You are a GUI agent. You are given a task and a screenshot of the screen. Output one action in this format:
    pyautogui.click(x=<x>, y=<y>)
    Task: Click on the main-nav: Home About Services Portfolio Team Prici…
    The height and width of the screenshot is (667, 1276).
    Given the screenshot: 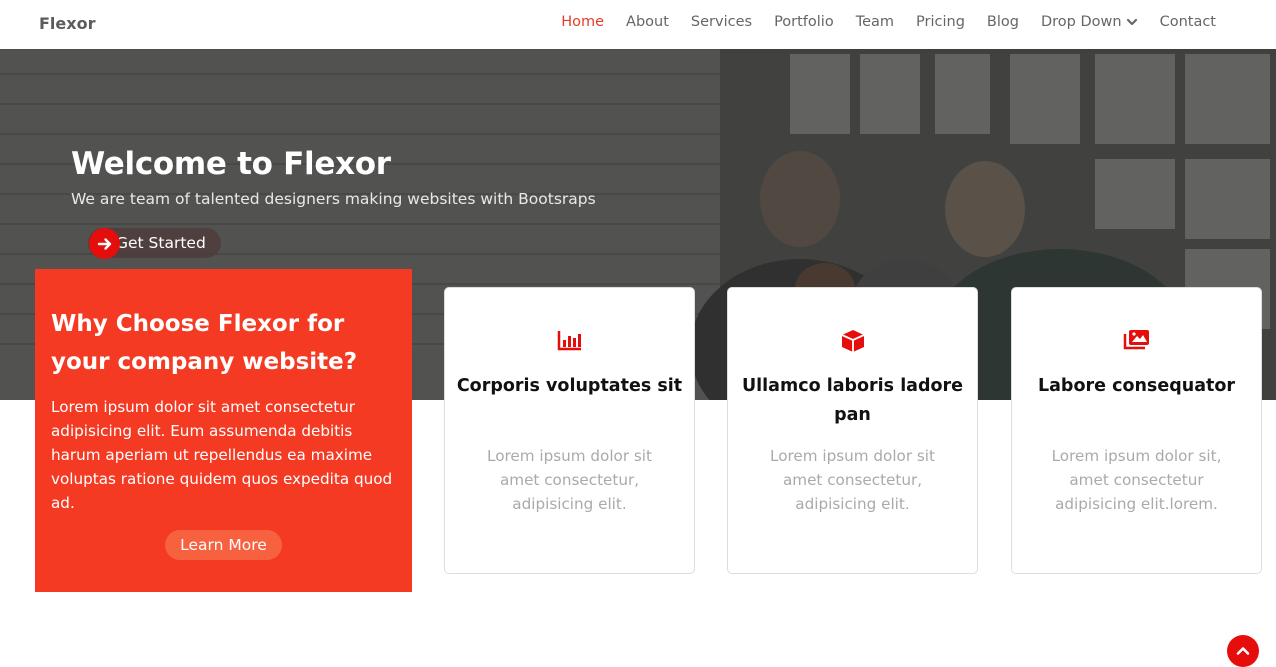 What is the action you would take?
    pyautogui.click(x=877, y=22)
    